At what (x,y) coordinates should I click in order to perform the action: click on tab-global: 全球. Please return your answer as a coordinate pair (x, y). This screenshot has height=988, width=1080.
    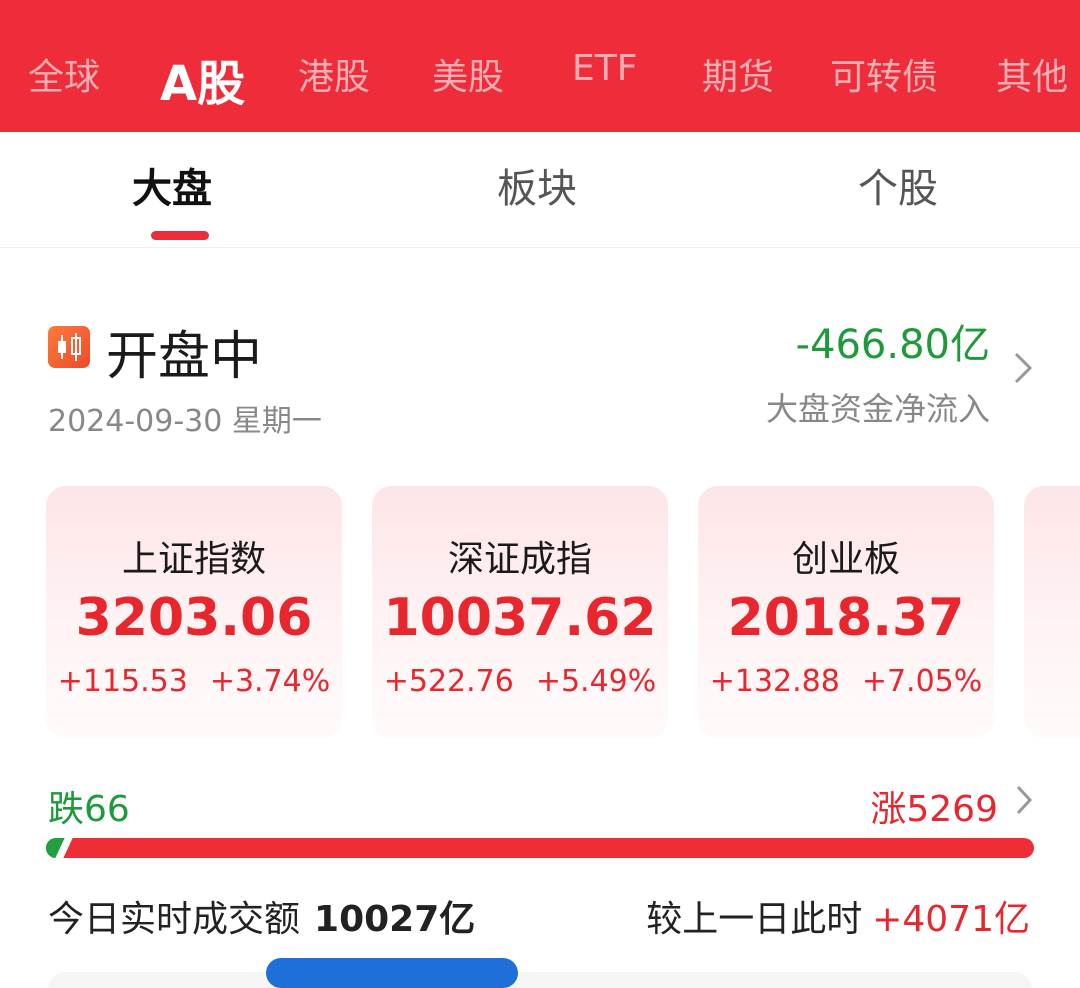
    Looking at the image, I should click on (64, 74).